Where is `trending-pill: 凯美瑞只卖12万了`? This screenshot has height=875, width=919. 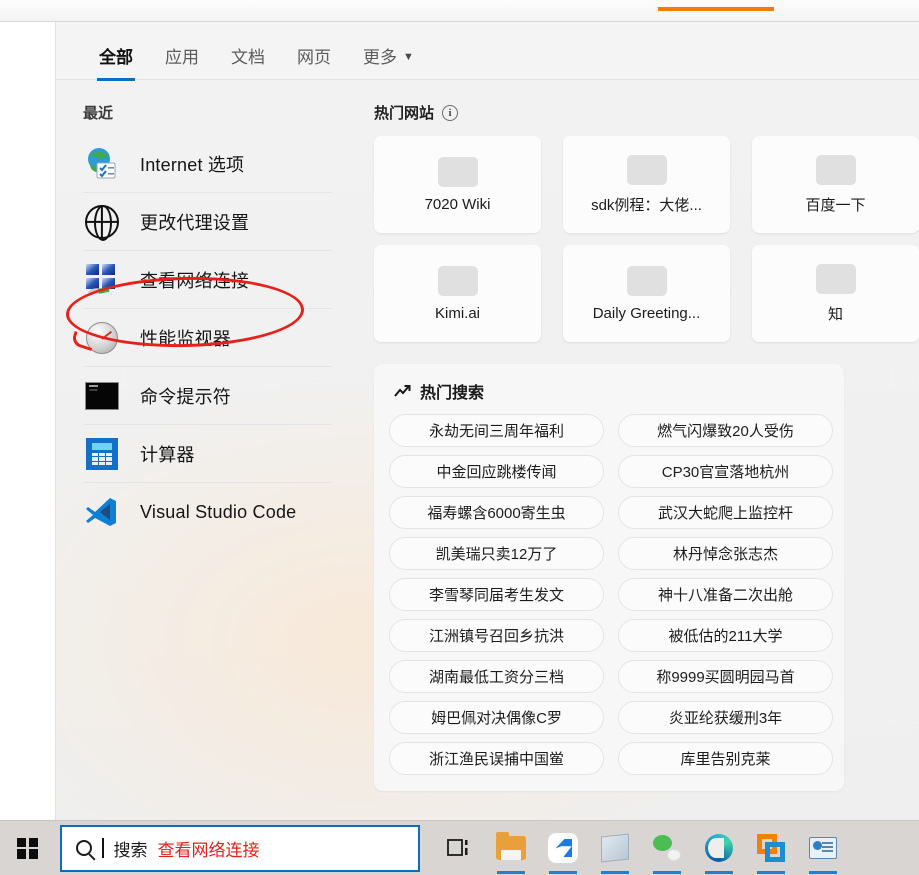 trending-pill: 凯美瑞只卖12万了 is located at coordinates (496, 553).